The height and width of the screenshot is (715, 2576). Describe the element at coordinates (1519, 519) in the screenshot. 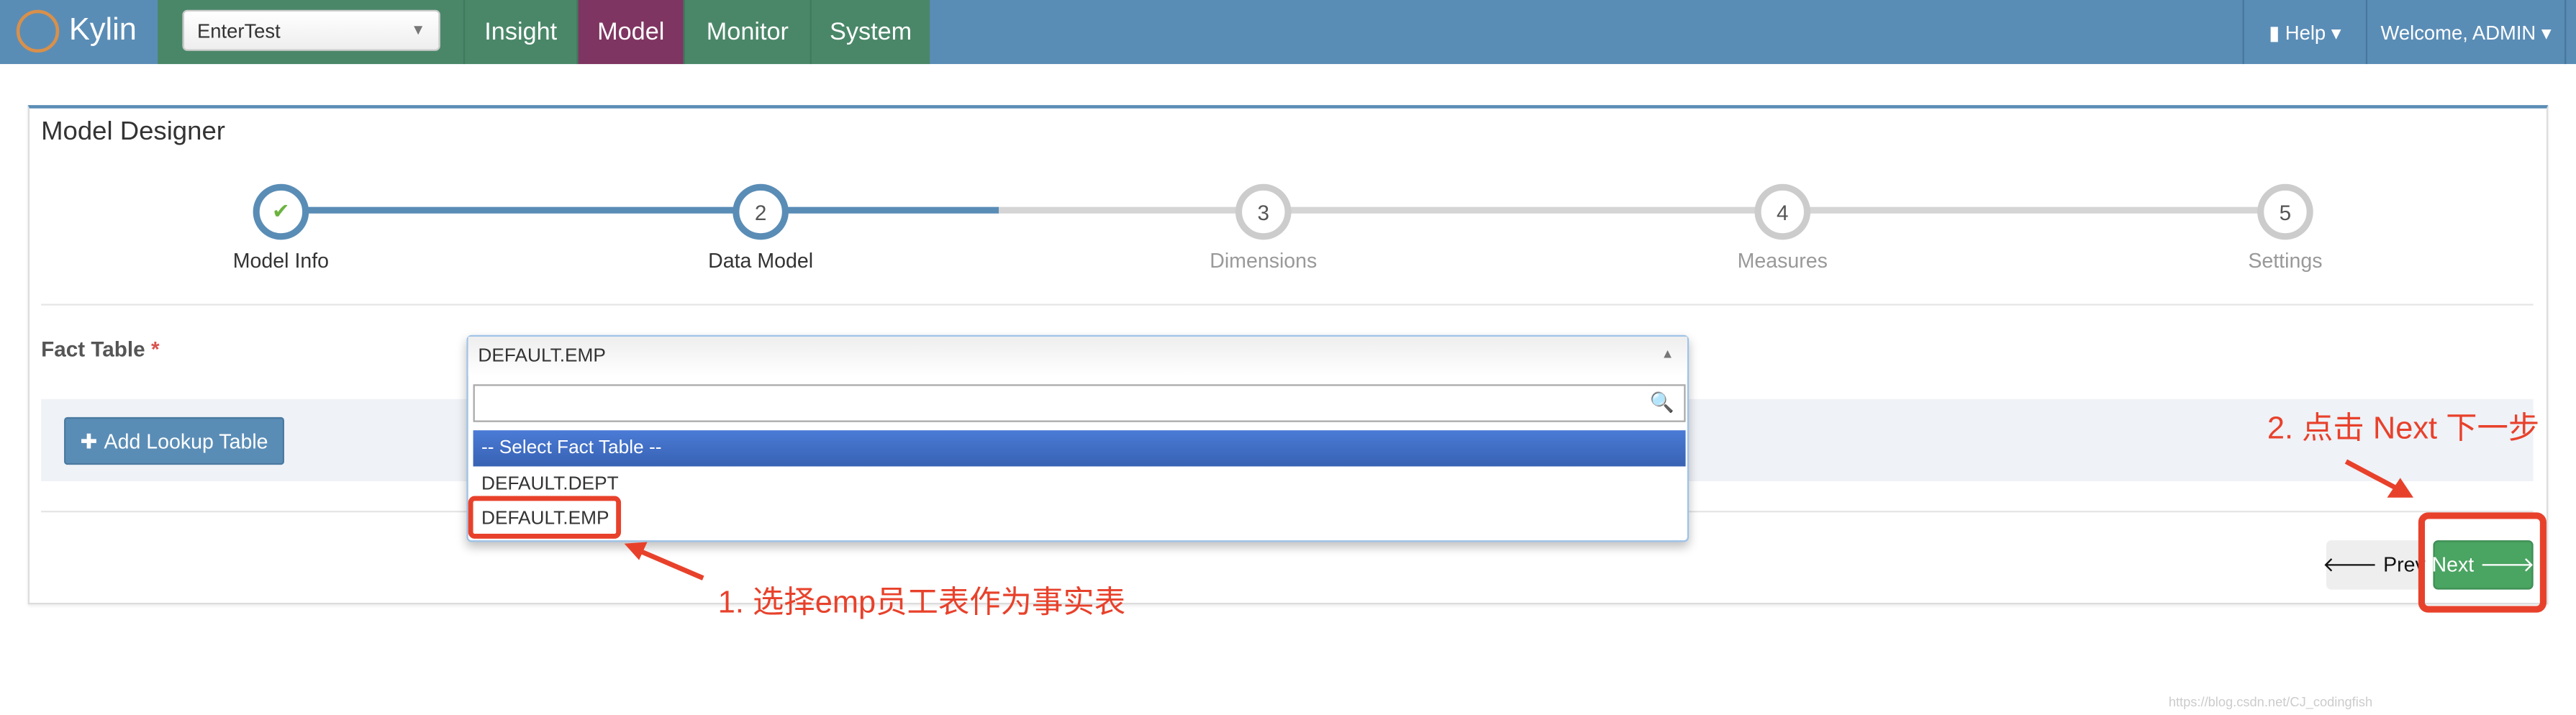

I see `annotation-arrows` at that location.